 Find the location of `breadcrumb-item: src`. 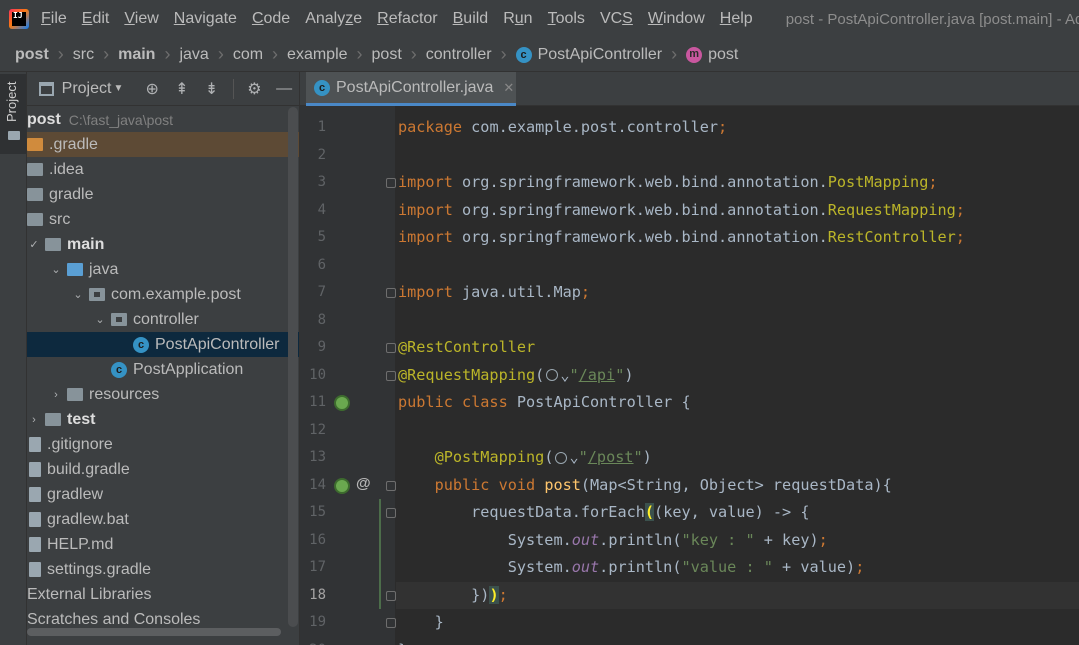

breadcrumb-item: src is located at coordinates (83, 55).